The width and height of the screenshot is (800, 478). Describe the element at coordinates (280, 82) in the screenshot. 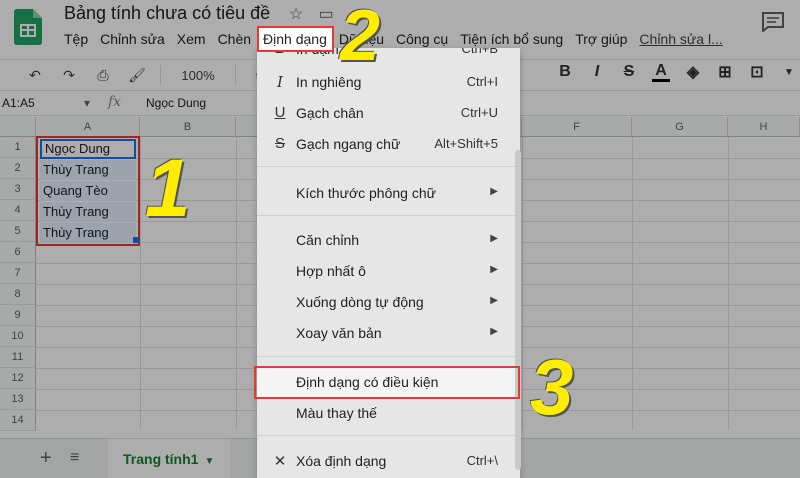

I see `italic-icon: I` at that location.